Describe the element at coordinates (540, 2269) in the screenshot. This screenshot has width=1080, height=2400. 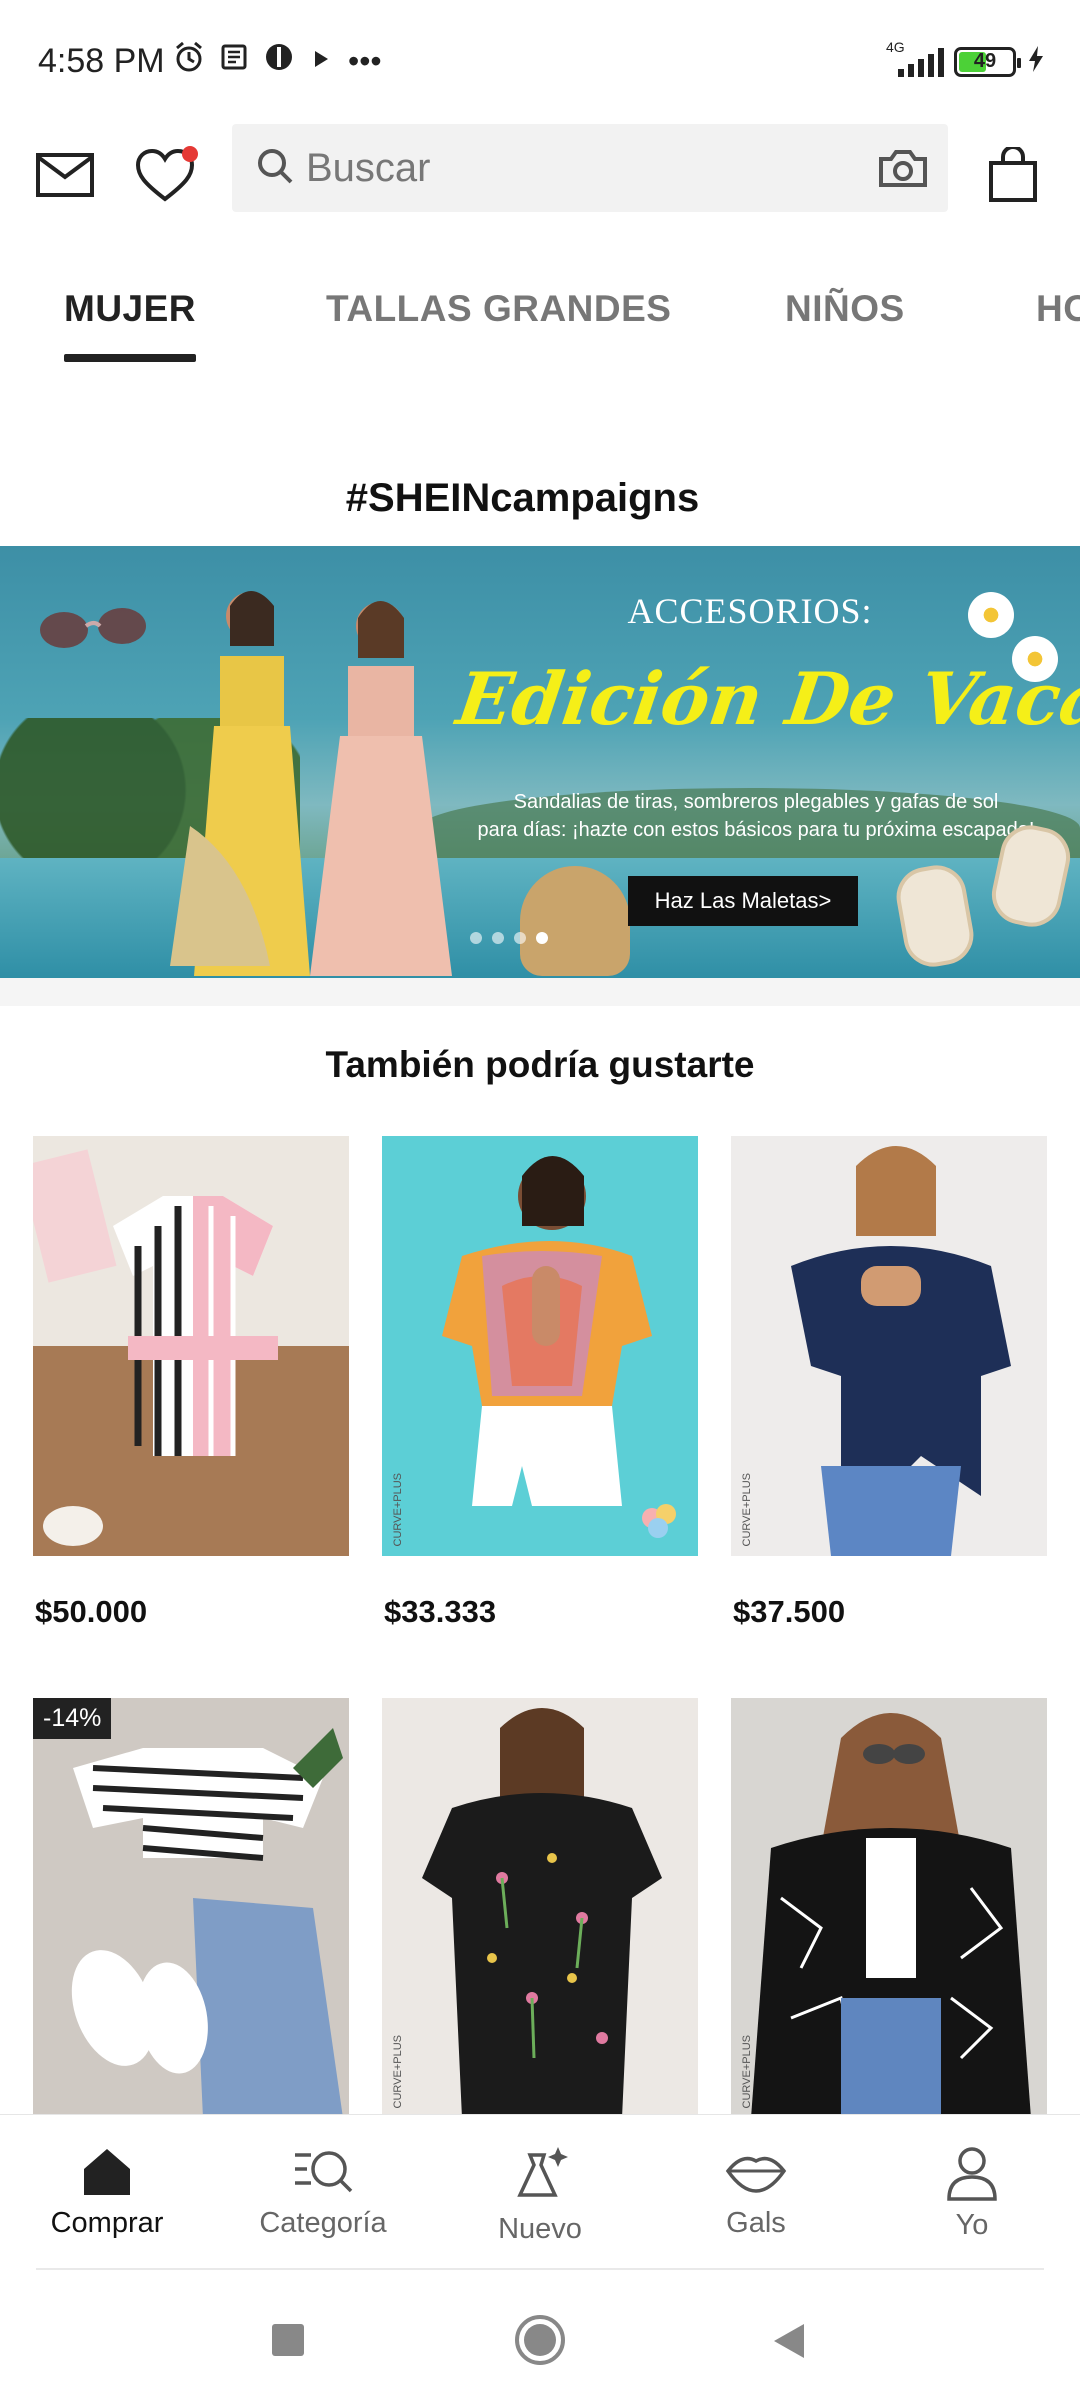
I see `nav-divider` at that location.